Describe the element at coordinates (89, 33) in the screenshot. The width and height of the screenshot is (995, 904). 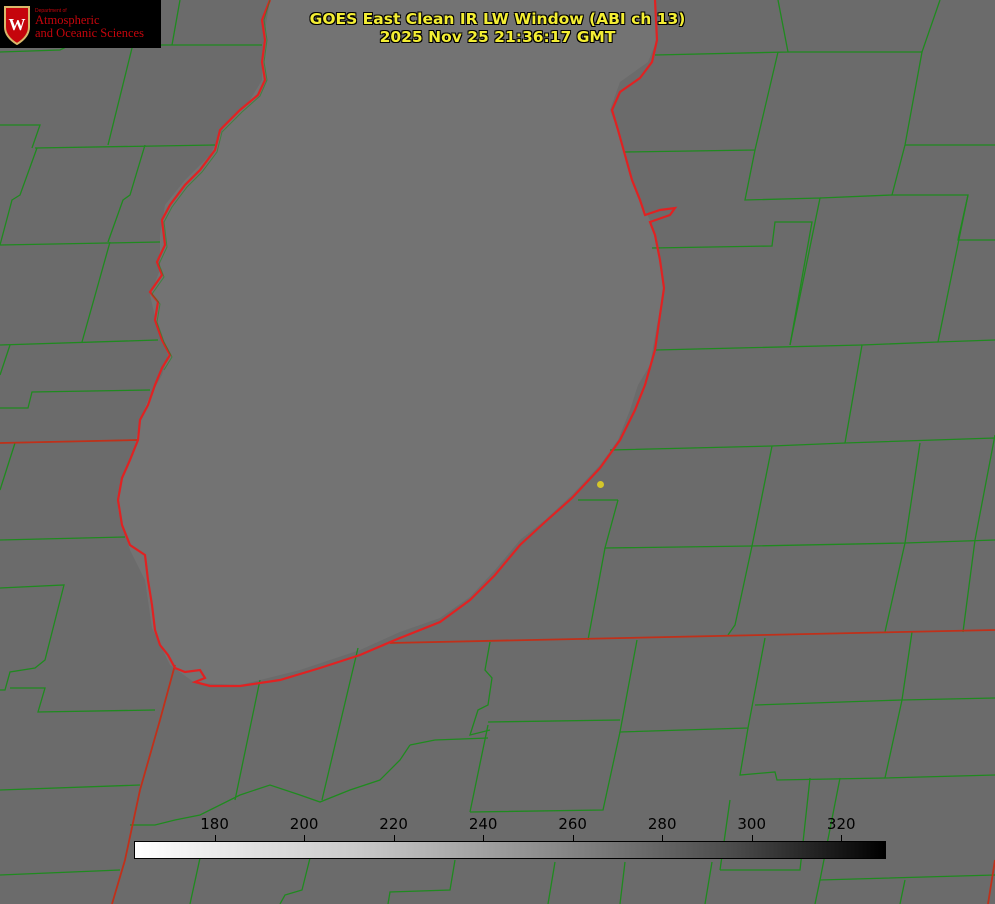
I see `logo-line-2: and Oceanic Sciences` at that location.